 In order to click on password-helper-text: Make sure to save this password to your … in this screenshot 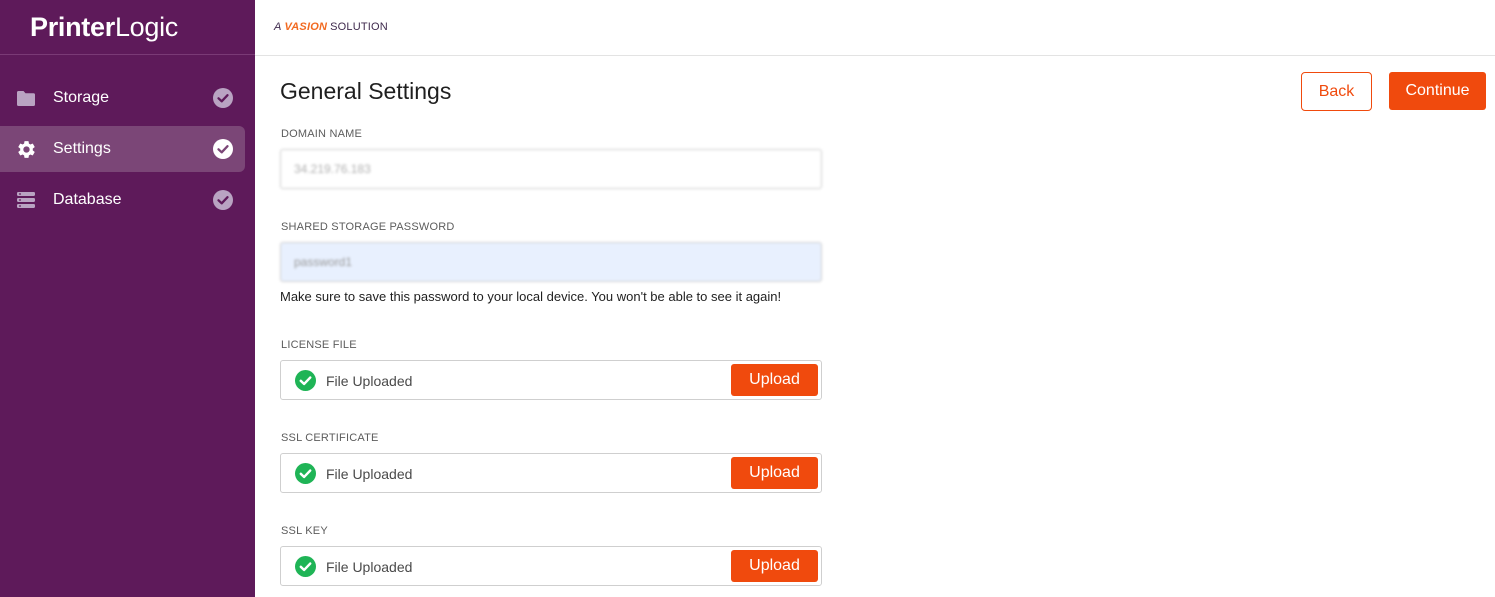, I will do `click(531, 296)`.